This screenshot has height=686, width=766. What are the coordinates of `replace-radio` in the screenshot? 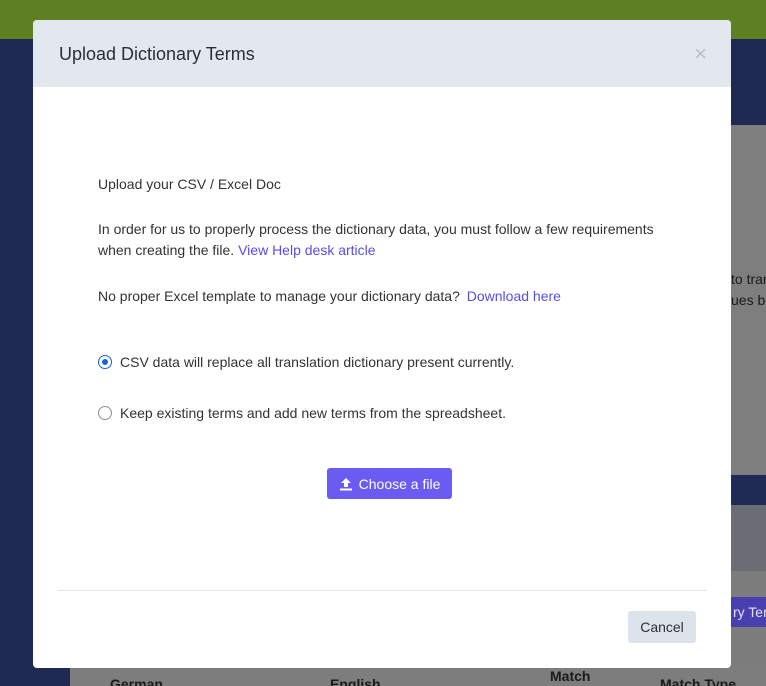 It's located at (105, 362).